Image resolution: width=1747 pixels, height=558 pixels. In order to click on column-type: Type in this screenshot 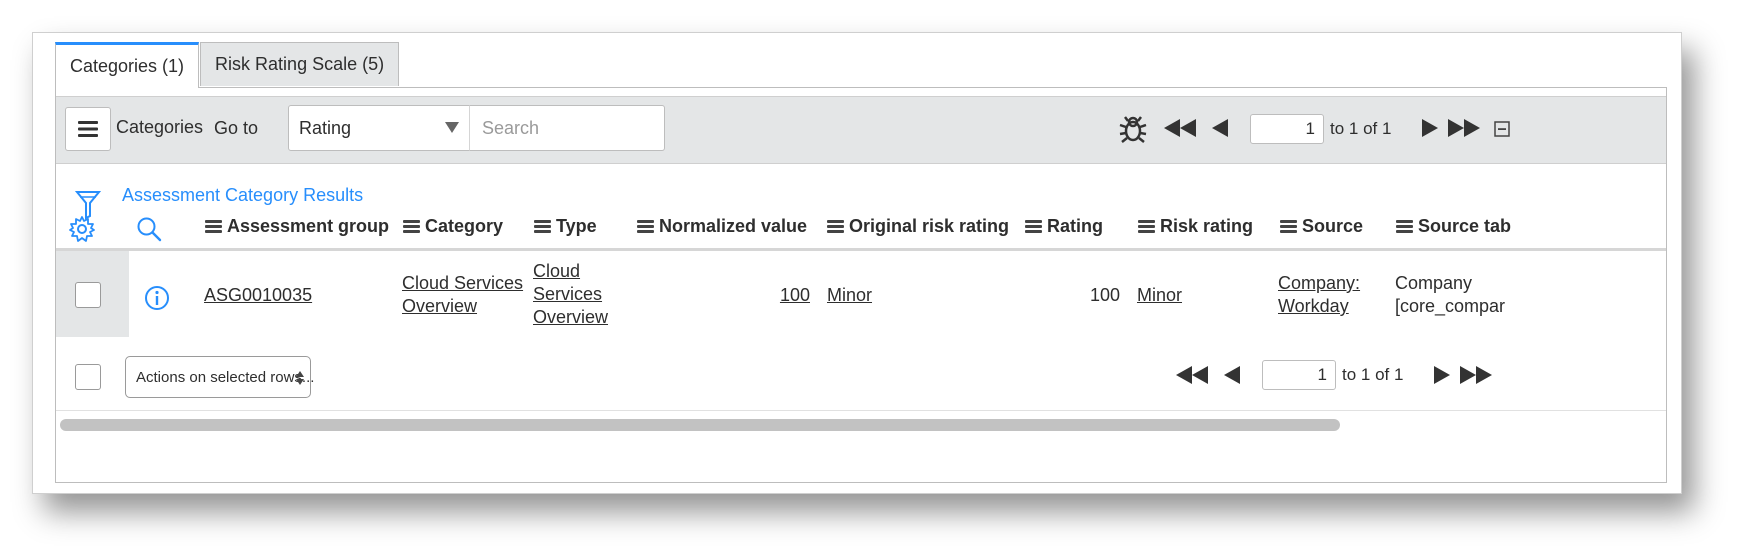, I will do `click(565, 226)`.